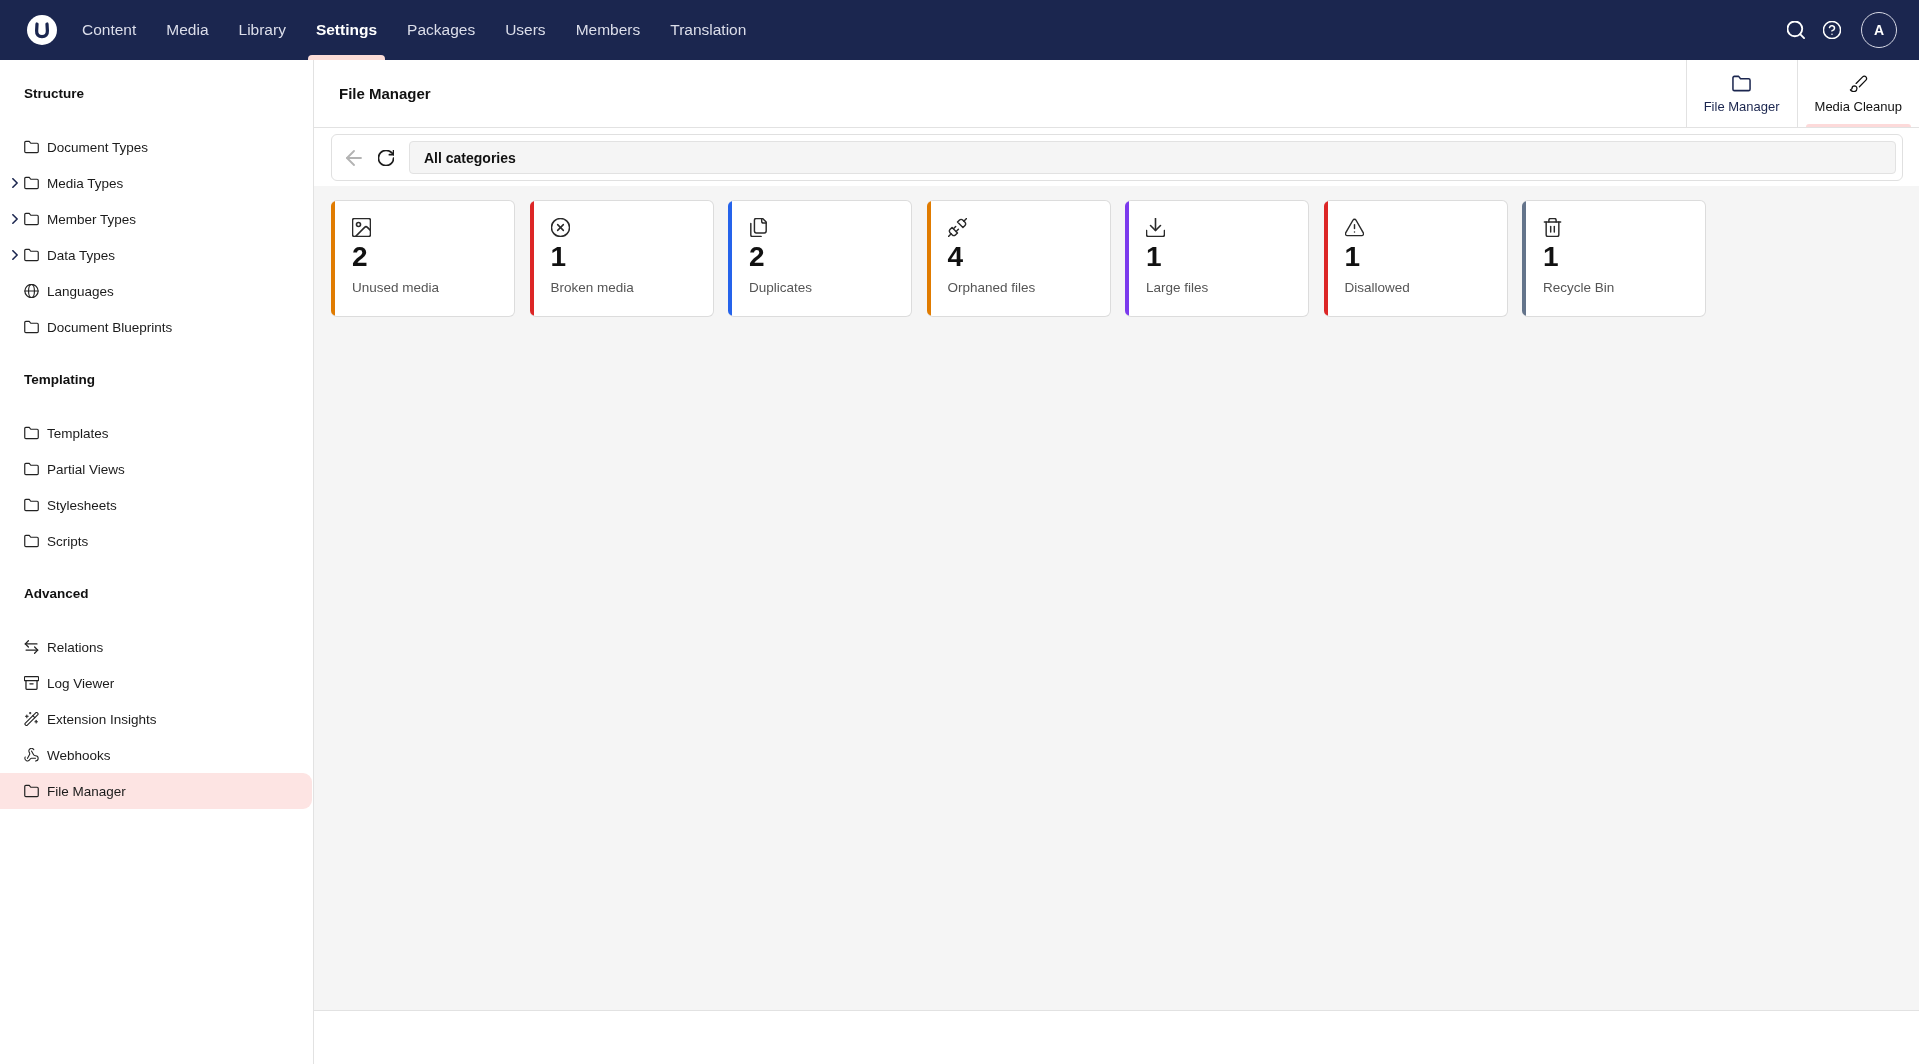 The height and width of the screenshot is (1064, 1919). What do you see at coordinates (1614, 258) in the screenshot?
I see `stat-card: 1 Recycle Bin` at bounding box center [1614, 258].